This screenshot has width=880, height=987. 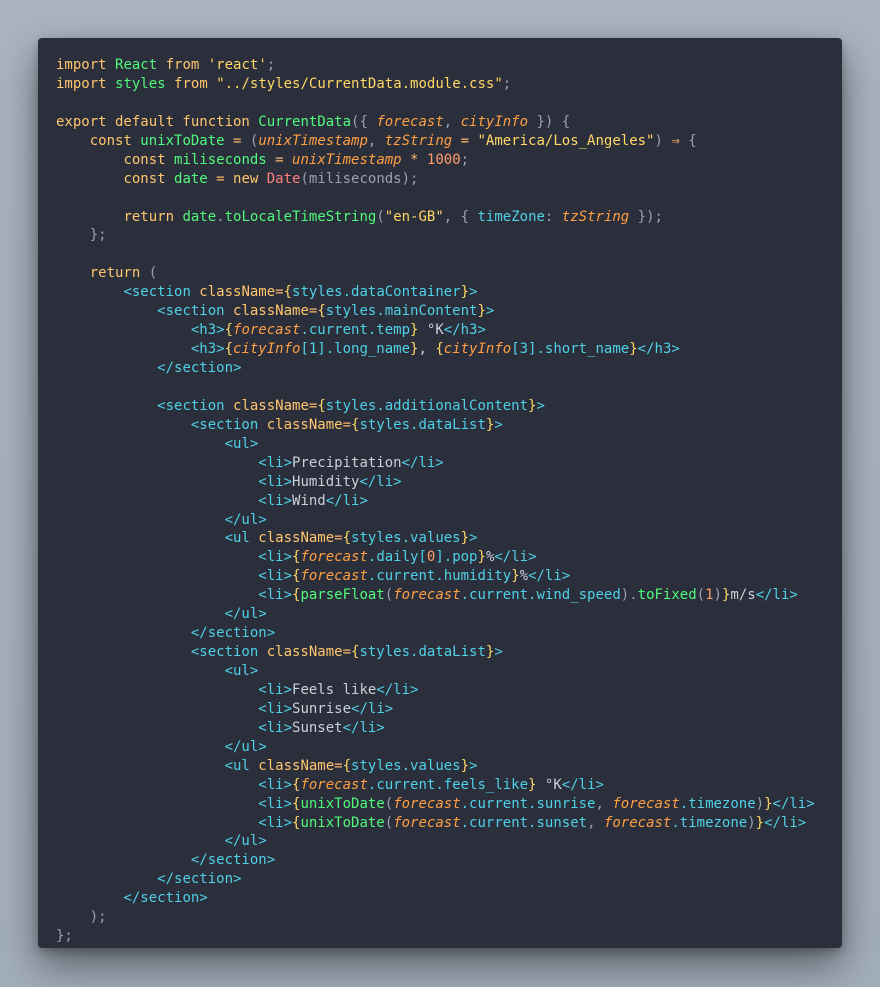 What do you see at coordinates (524, 822) in the screenshot?
I see `code-token: .current.sunset` at bounding box center [524, 822].